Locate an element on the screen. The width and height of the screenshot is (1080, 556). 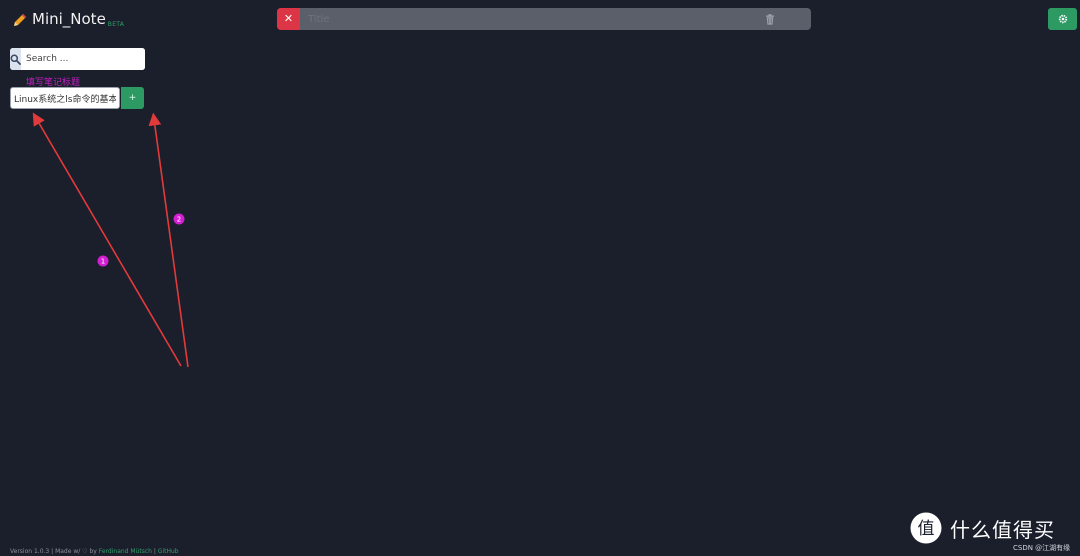
annotation-overlay: 1 2 is located at coordinates (110, 240).